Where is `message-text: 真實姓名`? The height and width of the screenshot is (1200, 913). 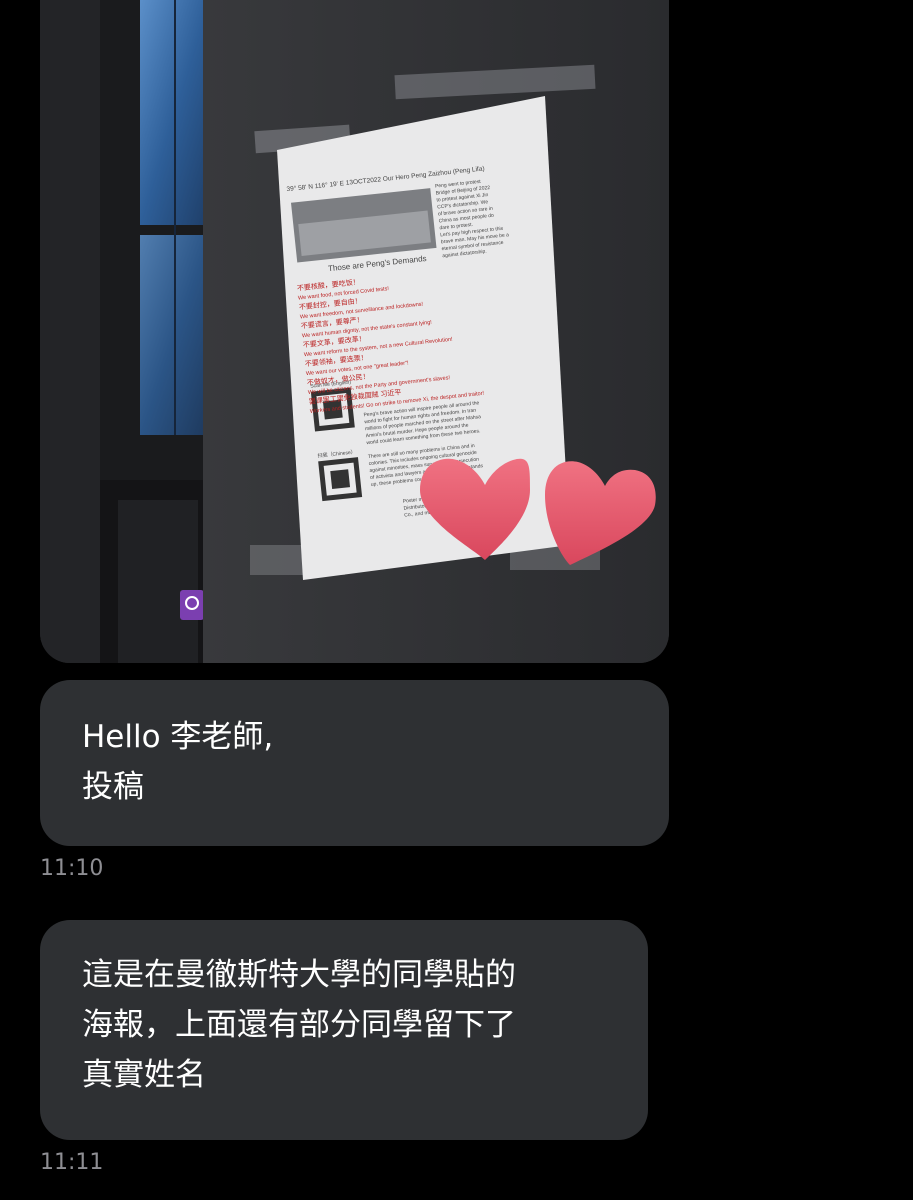
message-text: 真實姓名 is located at coordinates (144, 1075).